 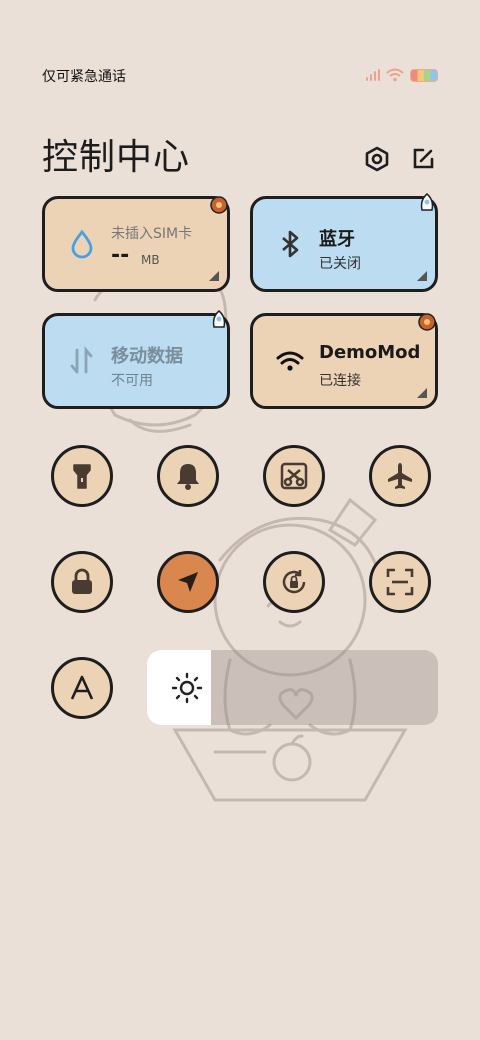 What do you see at coordinates (147, 356) in the screenshot?
I see `tile-label: 移动数据` at bounding box center [147, 356].